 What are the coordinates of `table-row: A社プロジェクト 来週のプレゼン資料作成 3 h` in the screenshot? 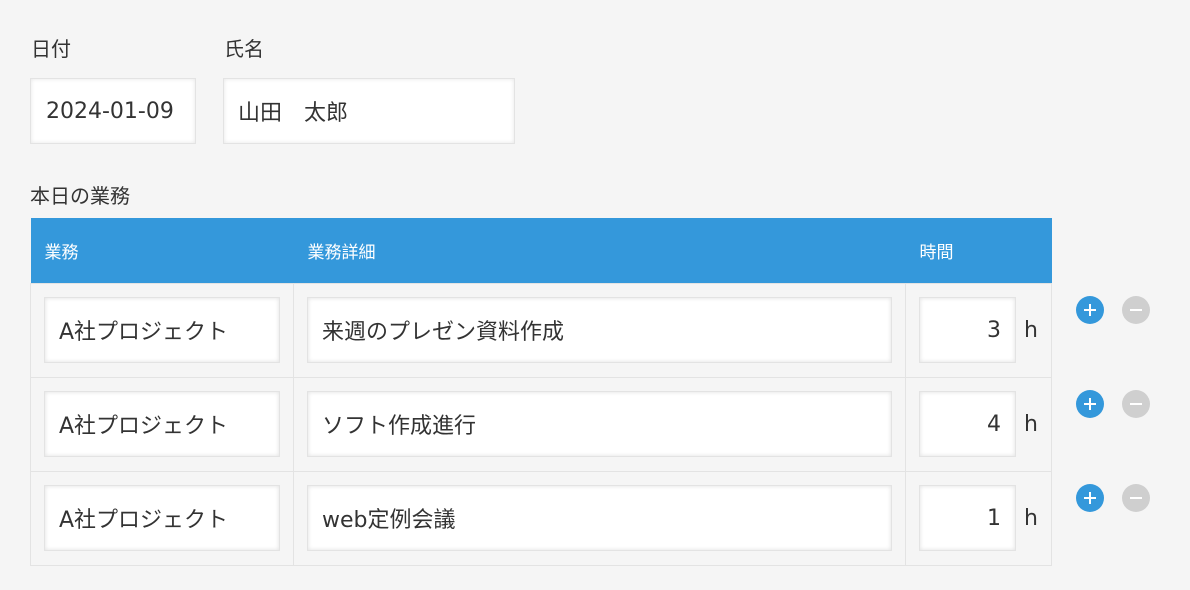 It's located at (541, 330).